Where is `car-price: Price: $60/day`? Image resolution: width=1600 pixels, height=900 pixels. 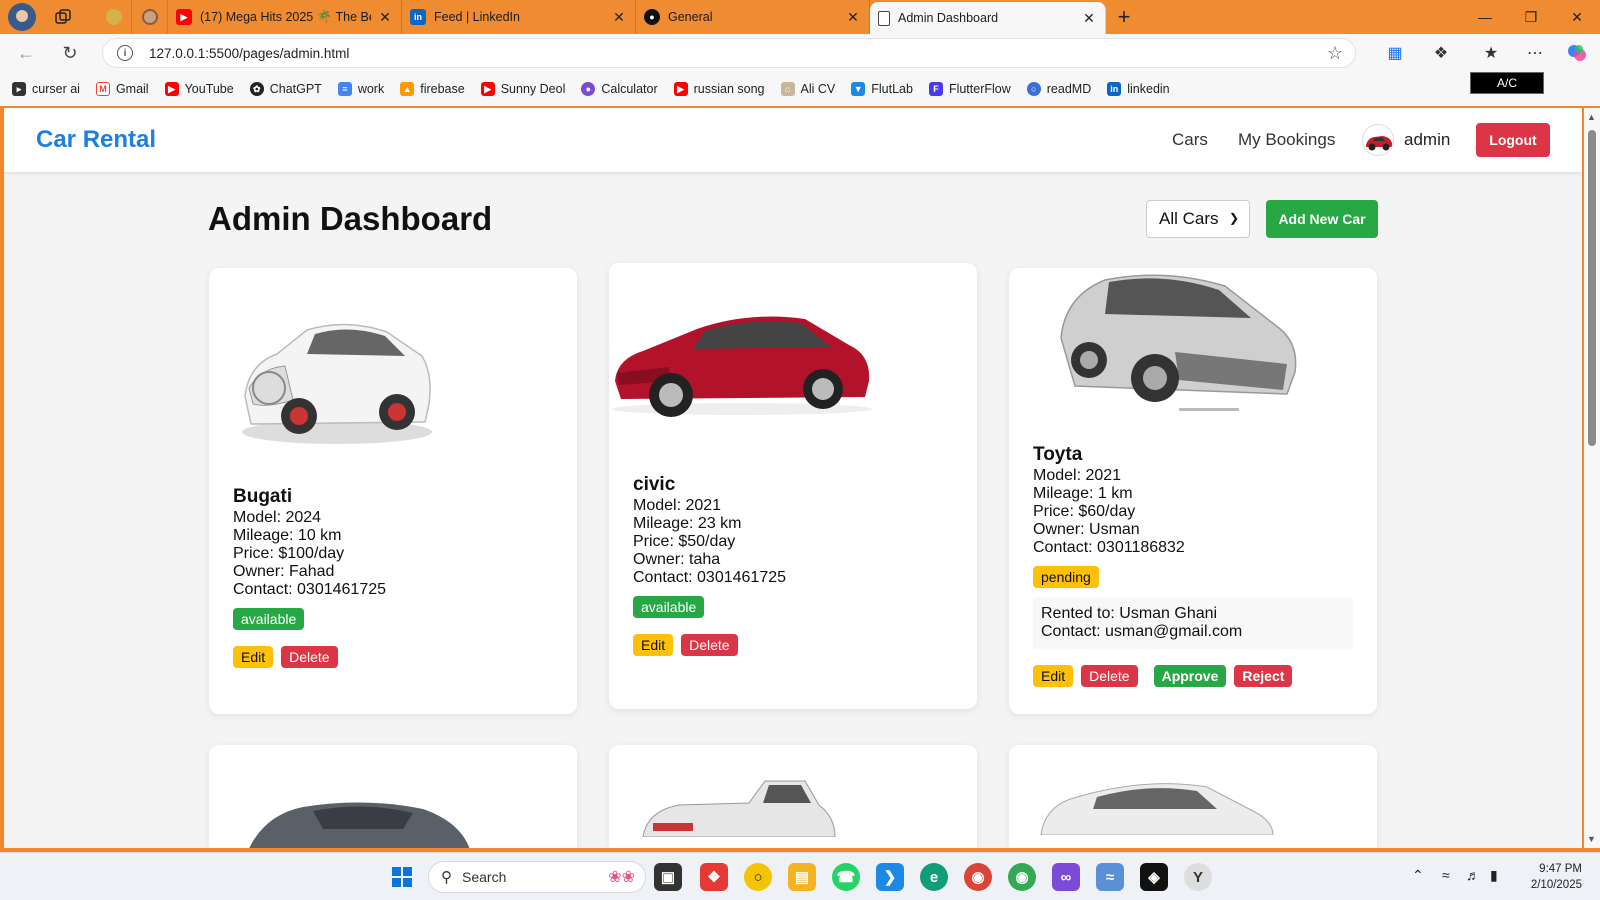
car-price: Price: $60/day is located at coordinates (1084, 511).